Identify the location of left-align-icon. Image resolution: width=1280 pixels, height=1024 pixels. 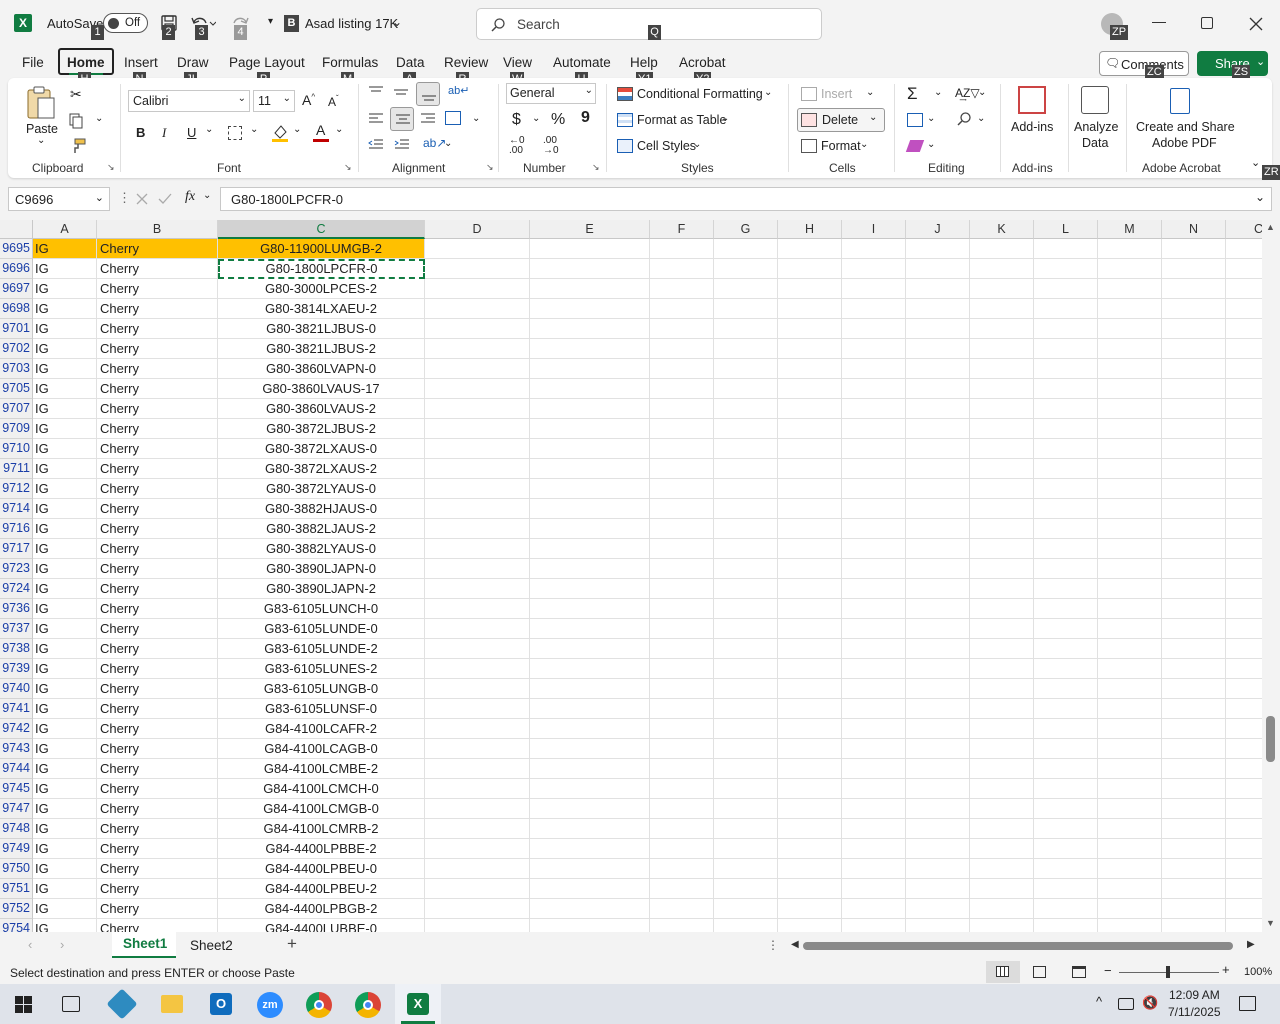
(376, 119).